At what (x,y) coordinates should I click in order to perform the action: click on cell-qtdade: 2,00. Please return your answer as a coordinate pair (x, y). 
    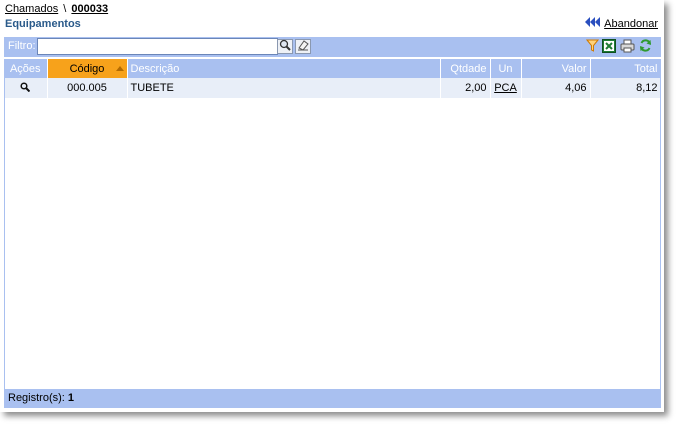
    Looking at the image, I should click on (465, 88).